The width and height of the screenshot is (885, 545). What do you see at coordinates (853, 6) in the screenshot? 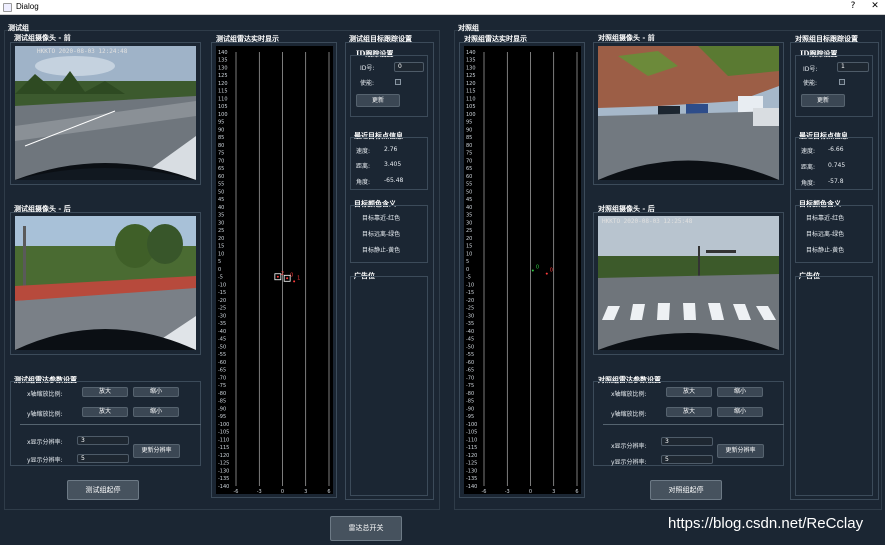
I see `help-button: ?` at bounding box center [853, 6].